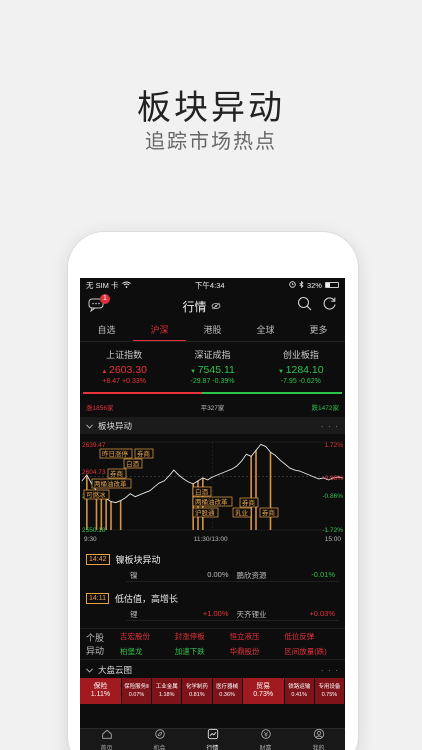 The width and height of the screenshot is (422, 750). I want to click on message-badge: 1, so click(105, 299).